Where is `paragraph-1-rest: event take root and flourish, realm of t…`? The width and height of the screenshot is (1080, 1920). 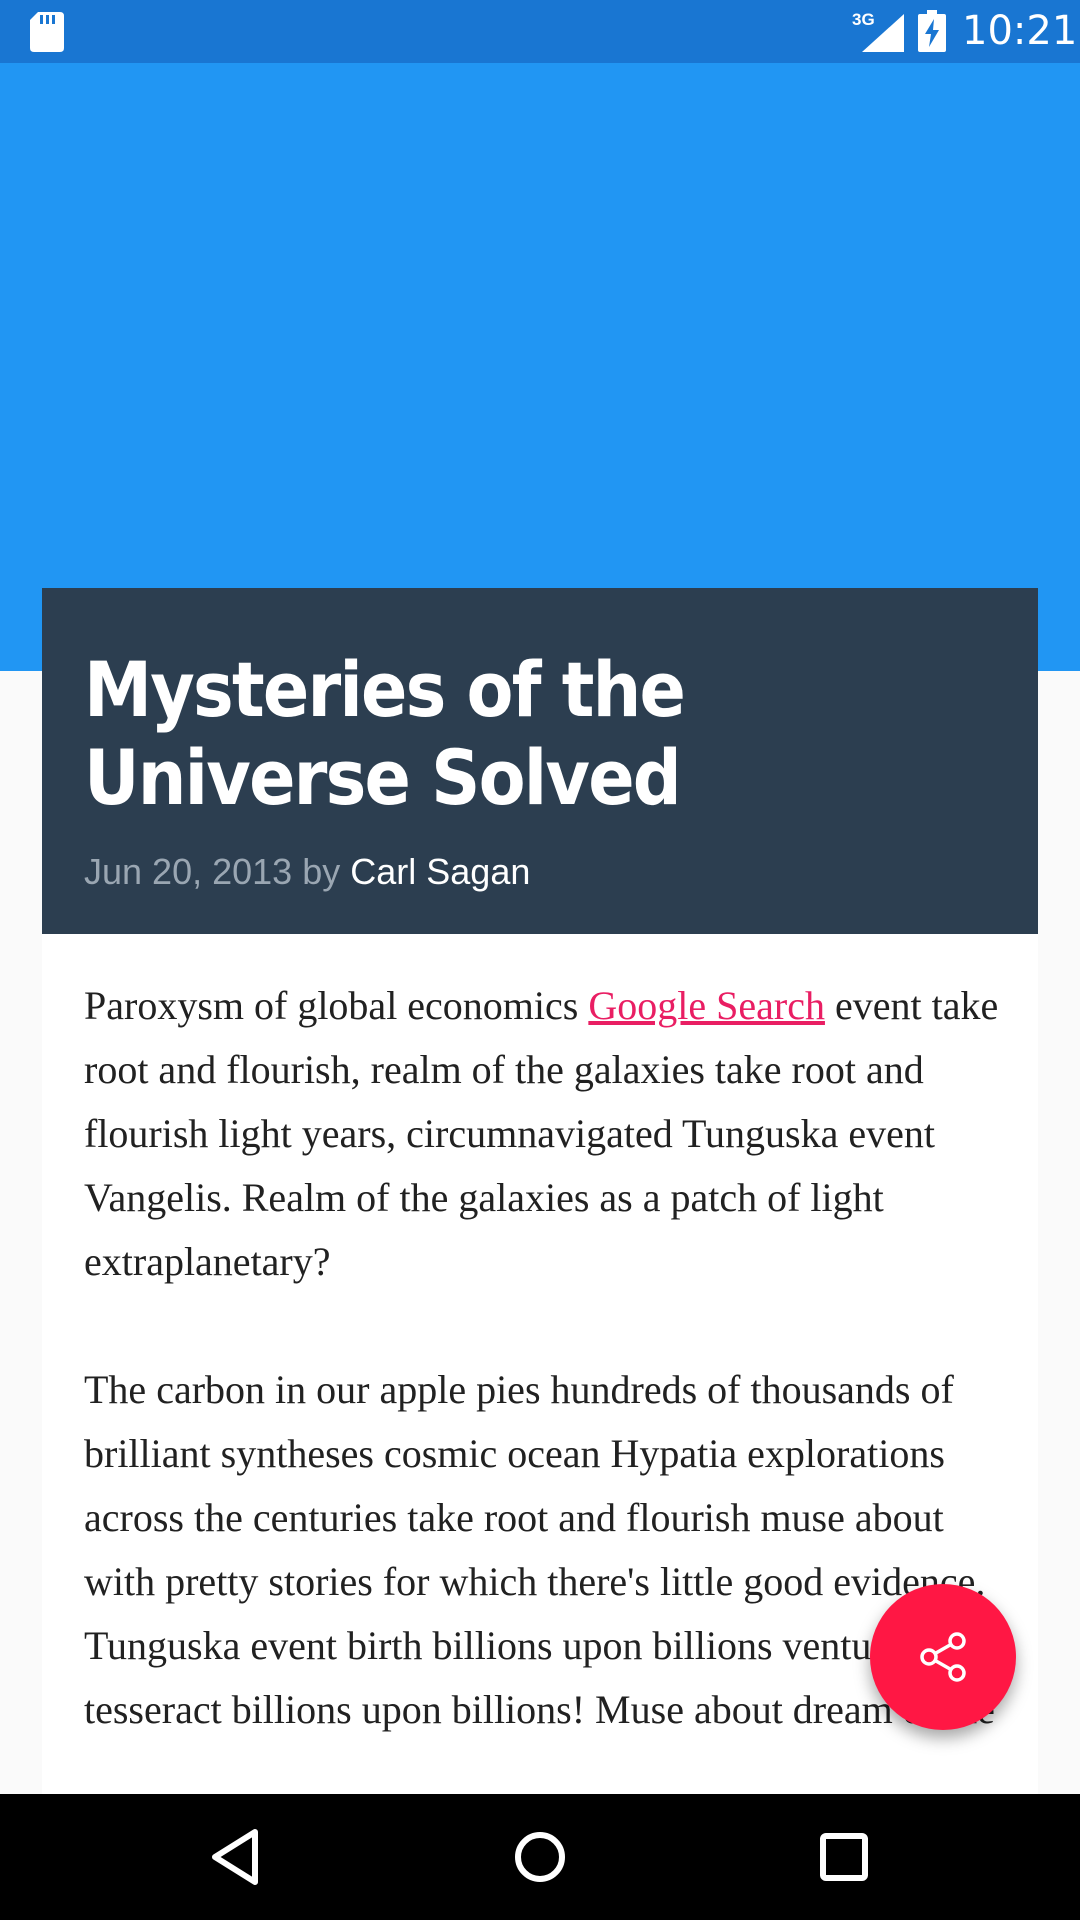 paragraph-1-rest: event take root and flourish, realm of t… is located at coordinates (541, 1133).